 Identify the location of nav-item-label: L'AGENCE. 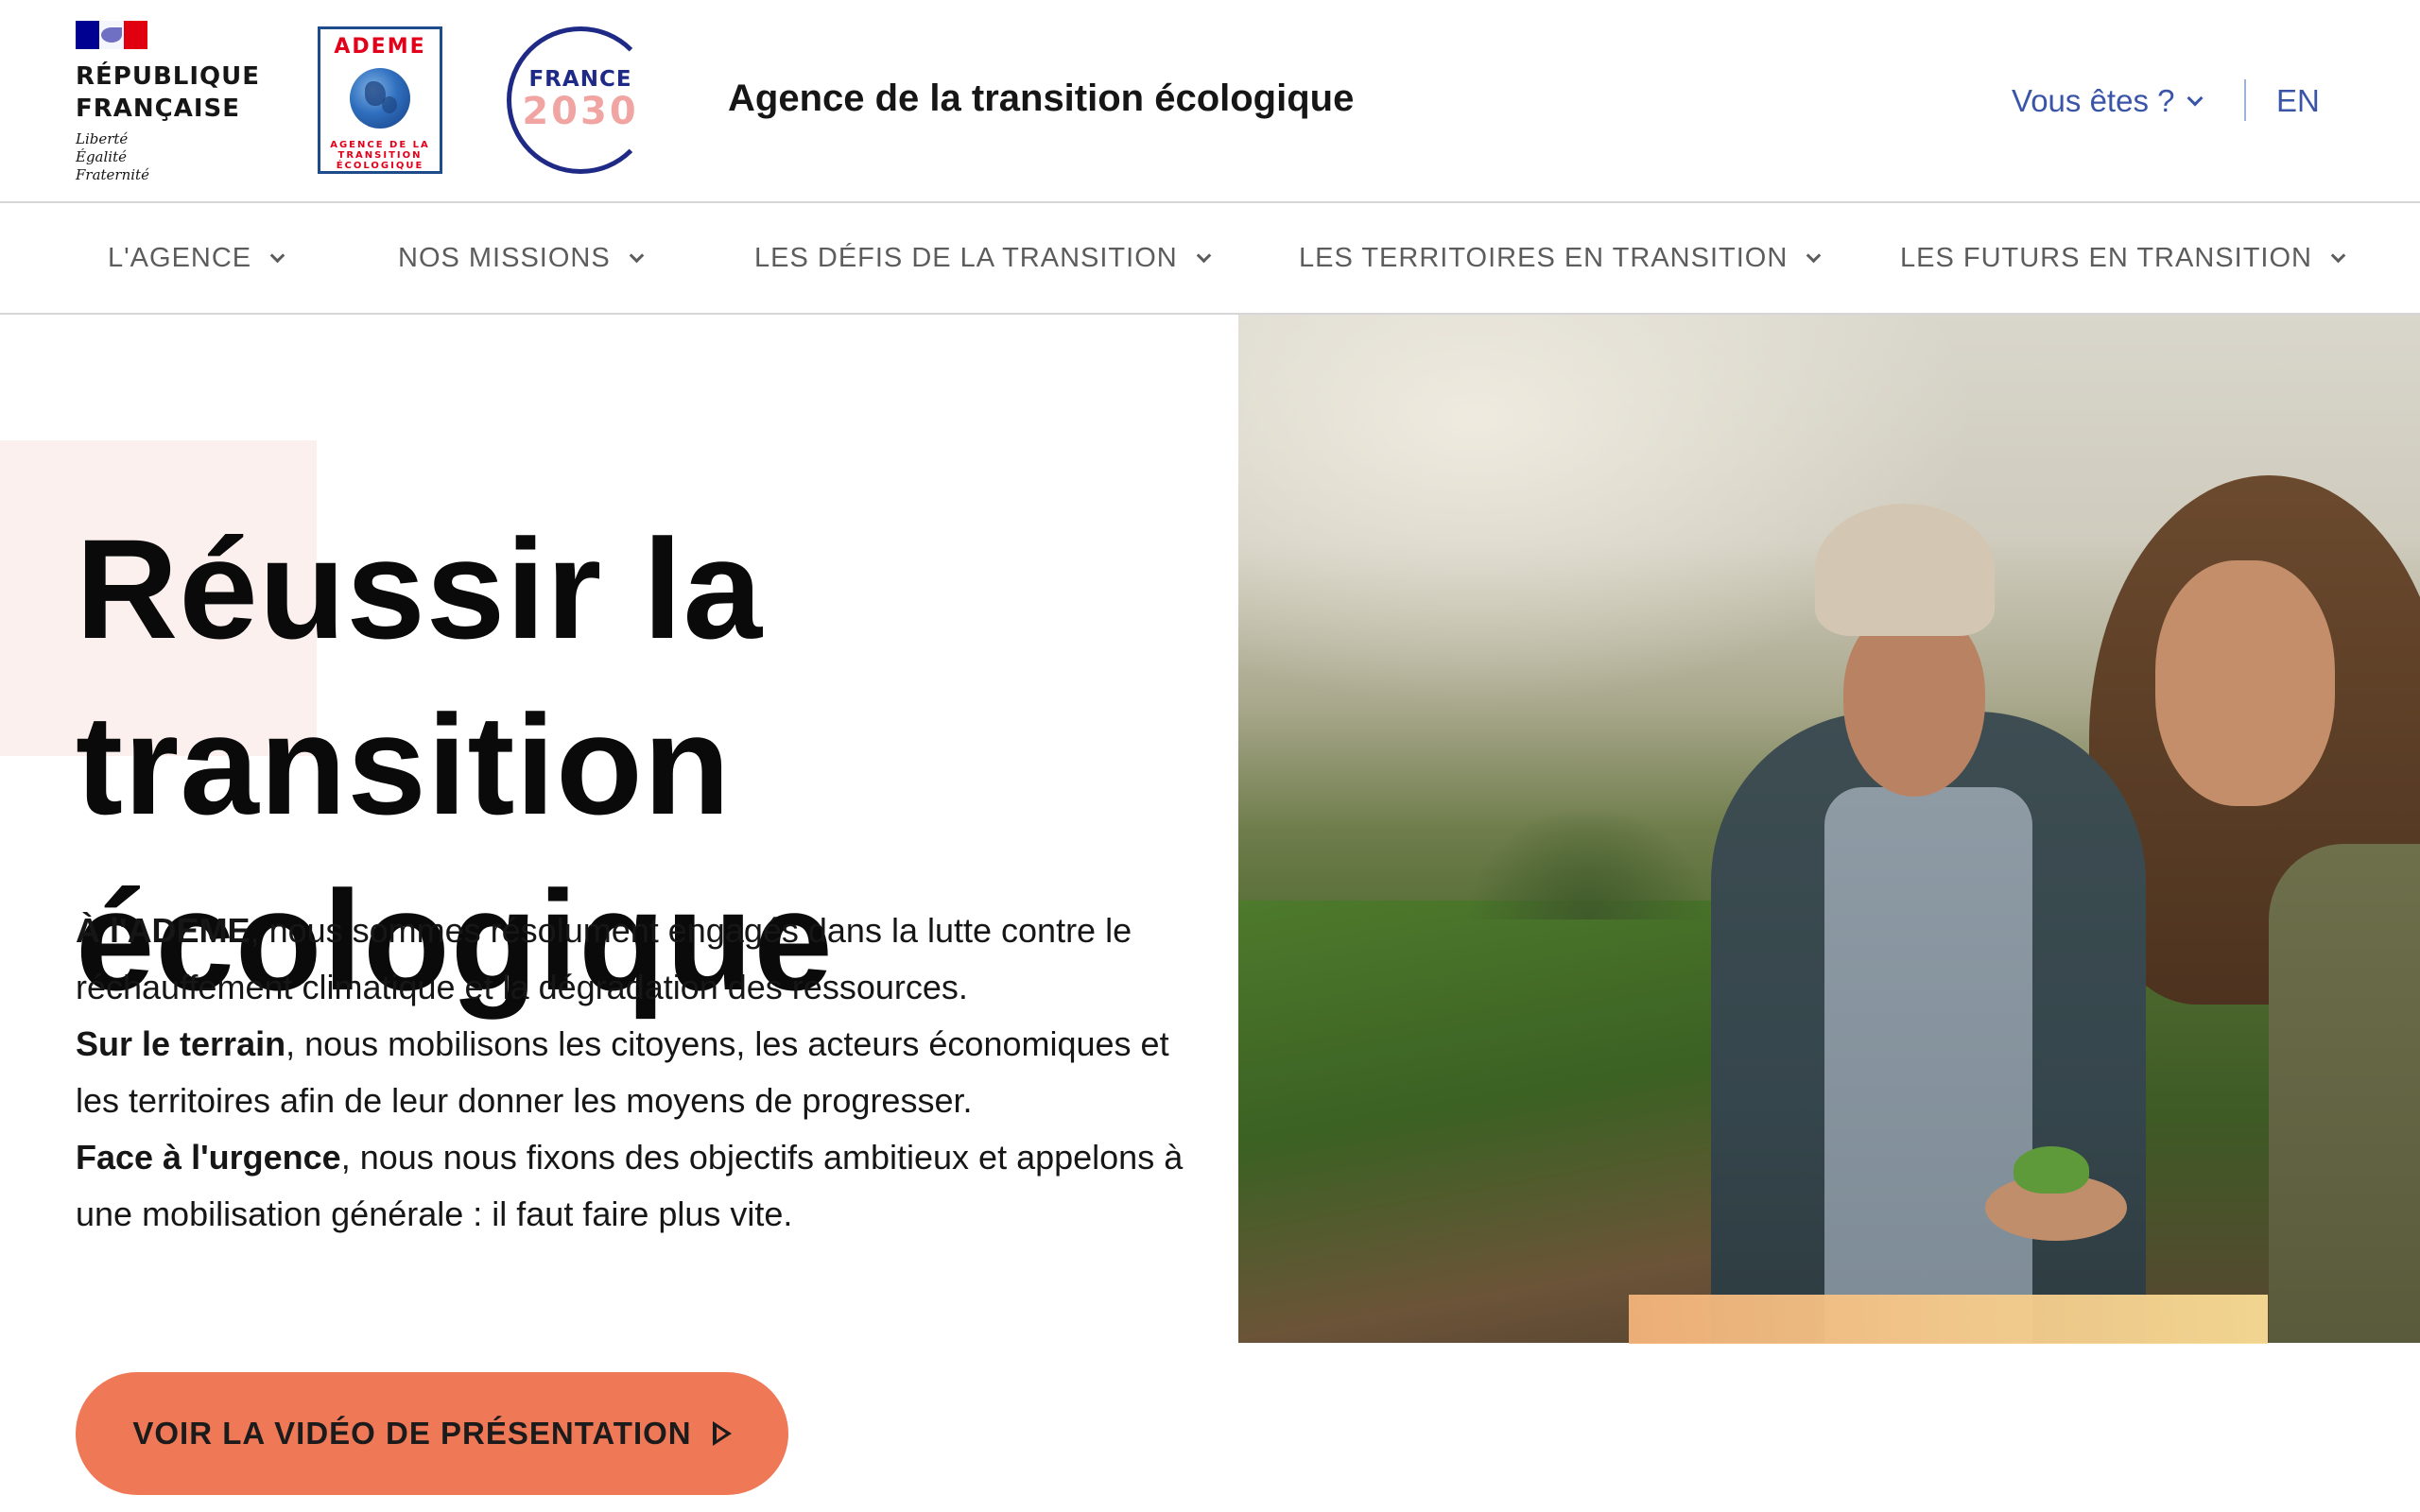
(180, 258).